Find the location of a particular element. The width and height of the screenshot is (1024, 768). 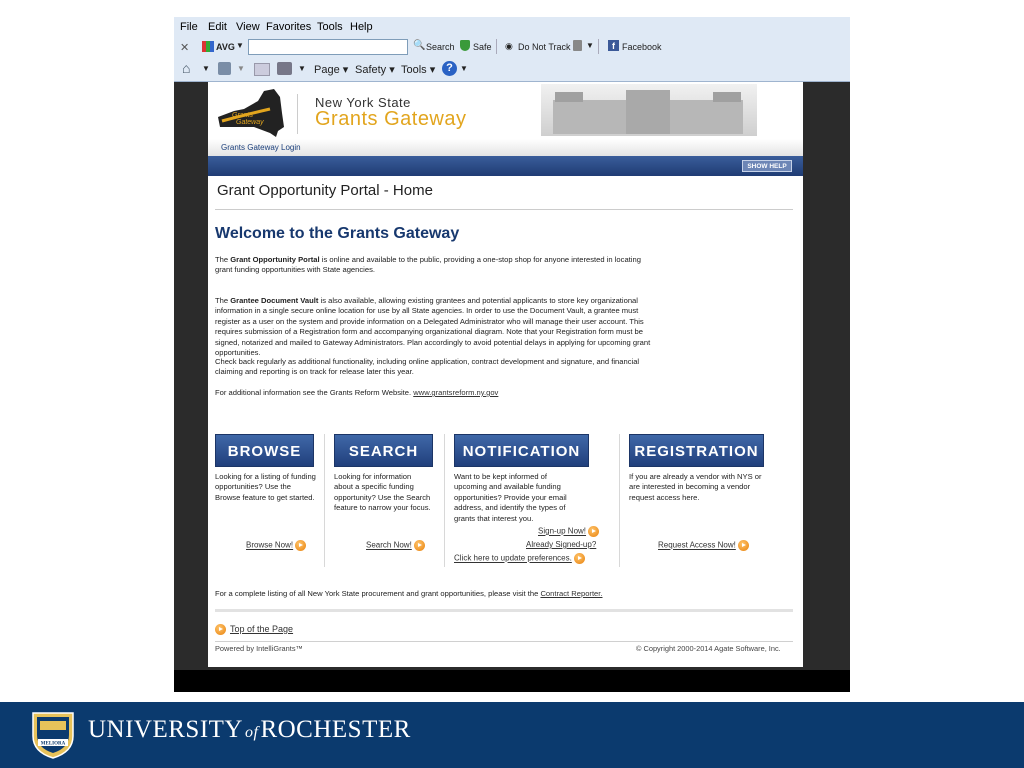

safe-button: Safe is located at coordinates (482, 47).